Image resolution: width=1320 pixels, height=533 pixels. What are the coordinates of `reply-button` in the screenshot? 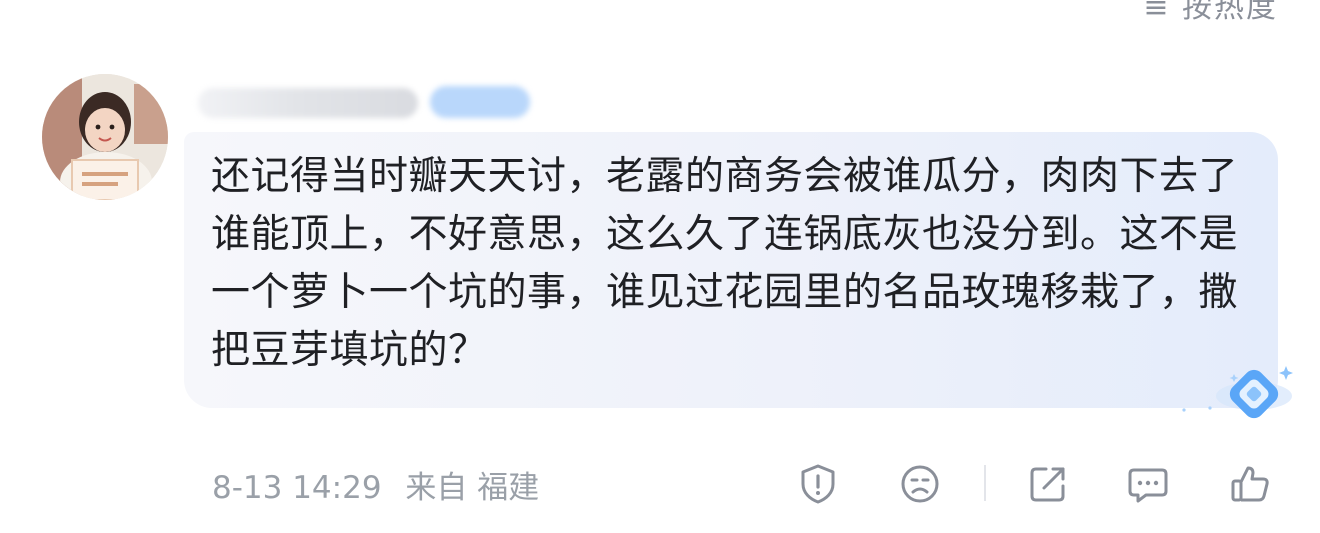 It's located at (1148, 484).